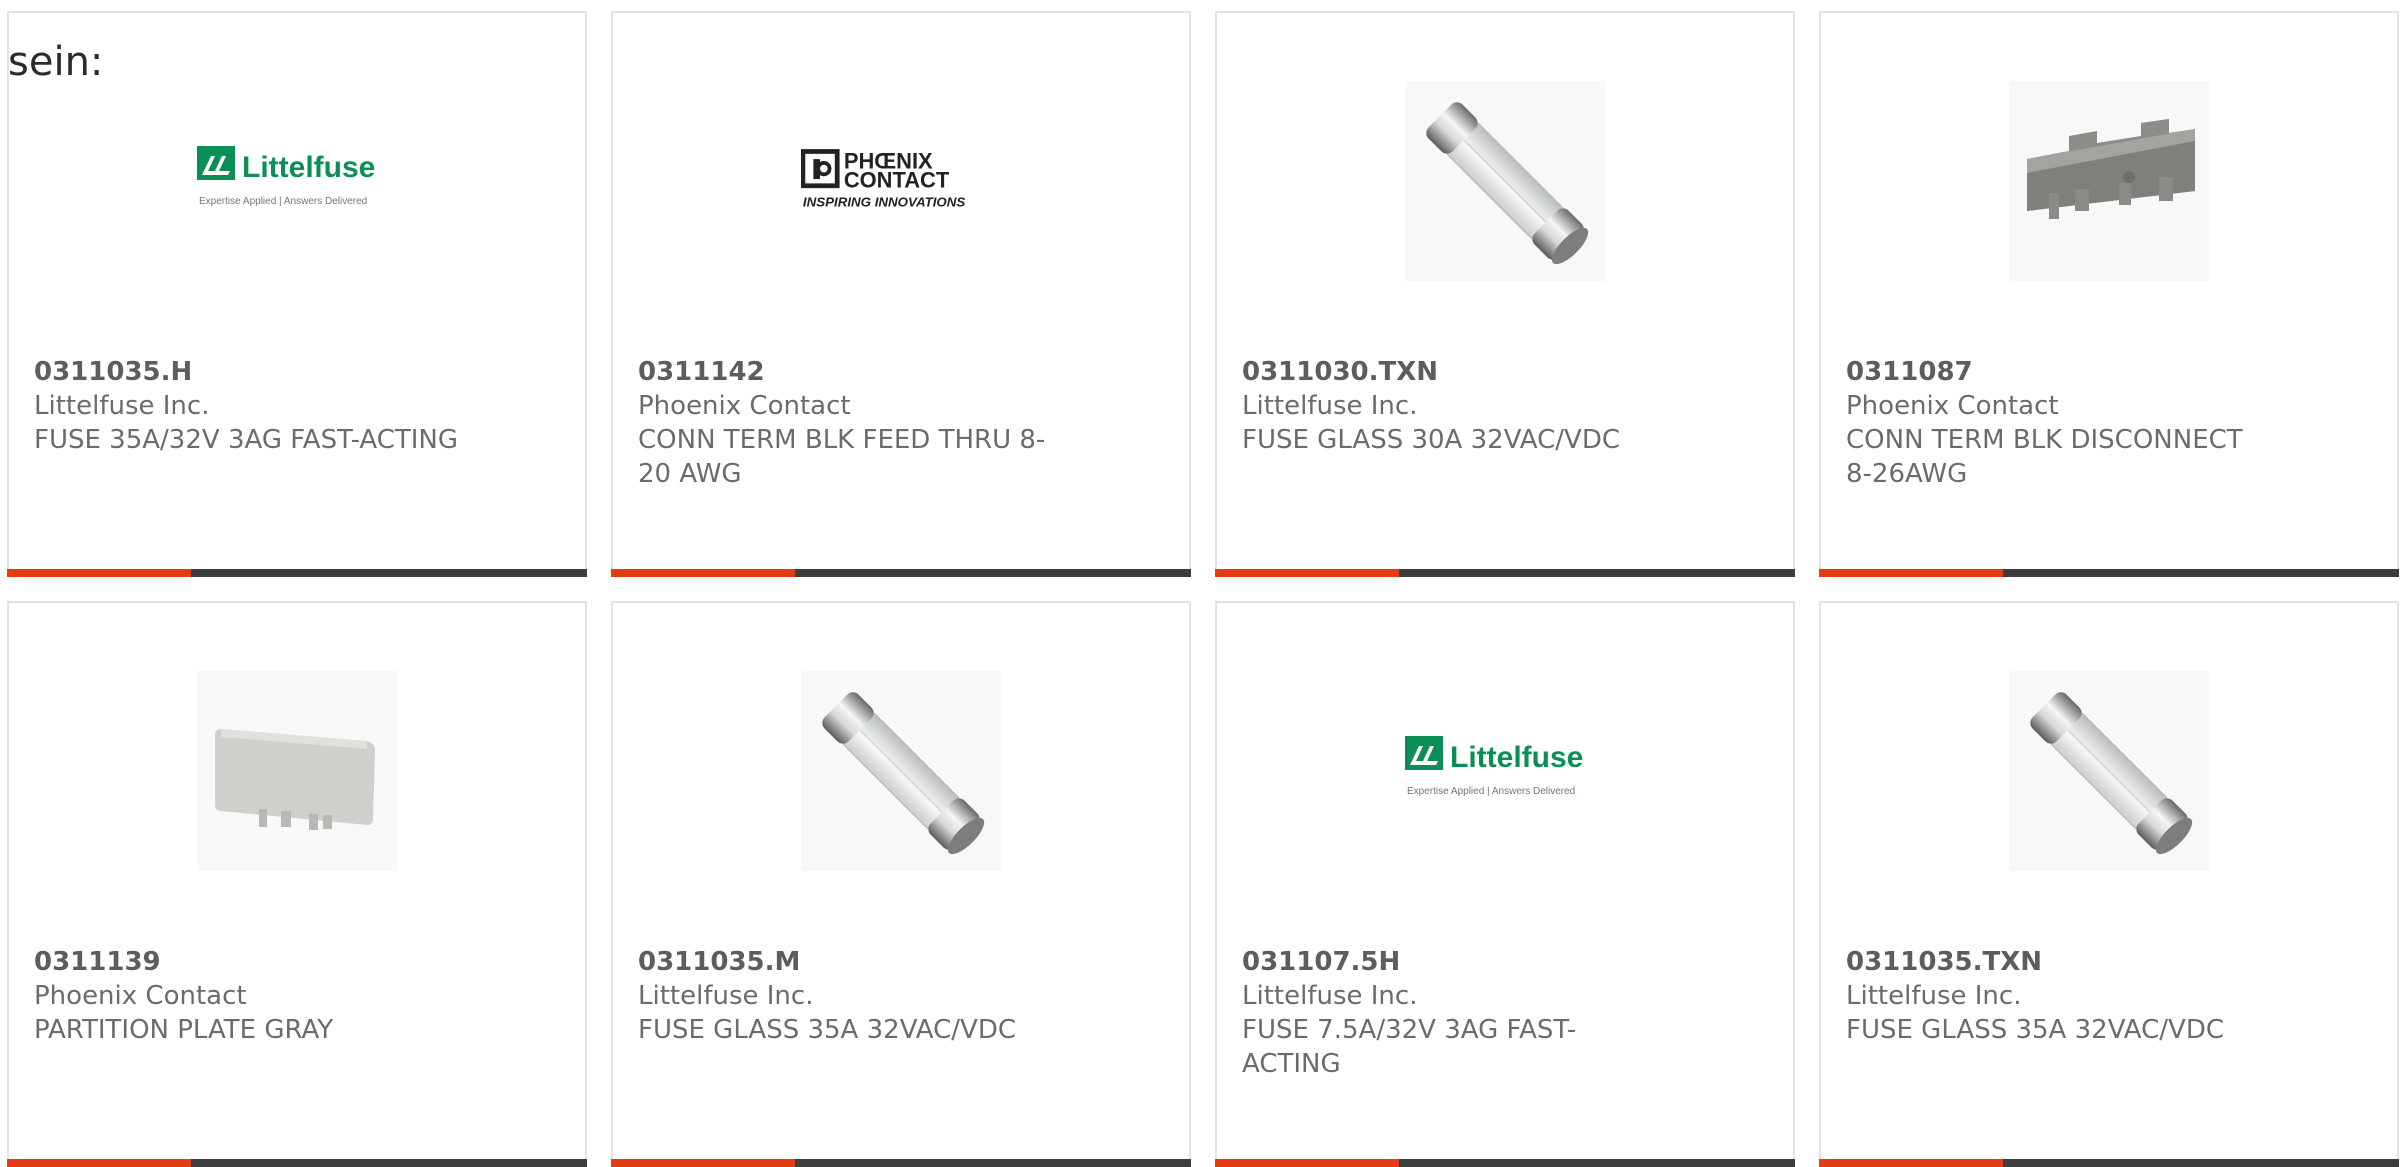 The width and height of the screenshot is (2400, 1167). I want to click on part-number-link: 0311139, so click(249, 962).